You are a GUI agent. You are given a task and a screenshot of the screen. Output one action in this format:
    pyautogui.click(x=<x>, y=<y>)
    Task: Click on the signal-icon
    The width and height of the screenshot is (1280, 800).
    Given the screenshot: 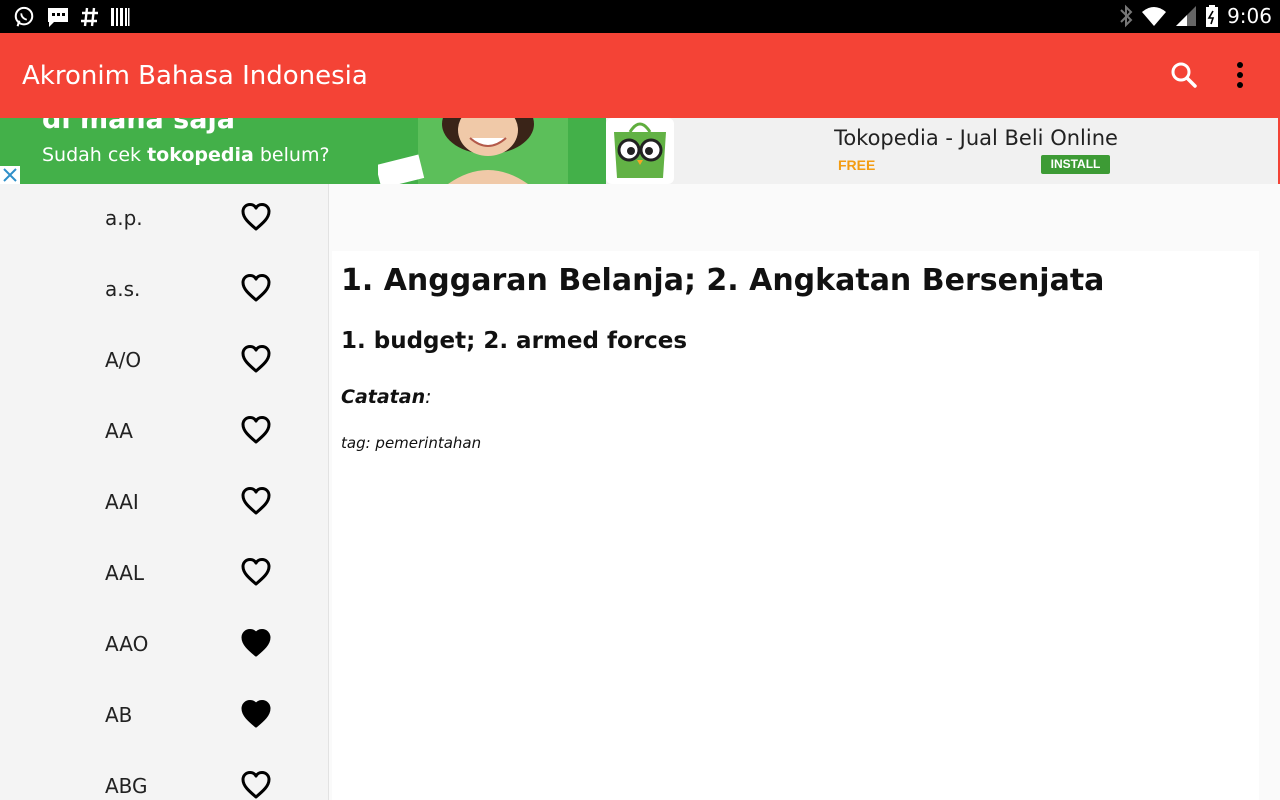 What is the action you would take?
    pyautogui.click(x=1186, y=16)
    